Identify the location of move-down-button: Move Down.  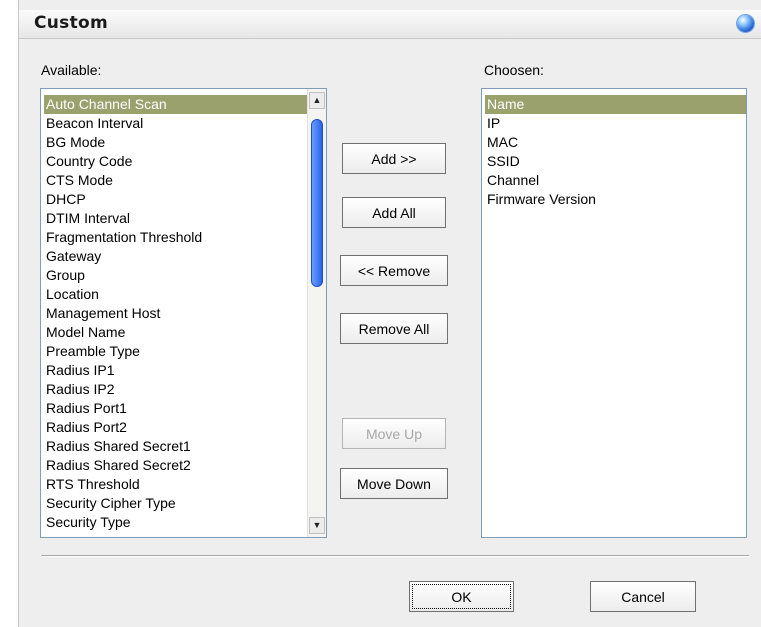
(394, 483).